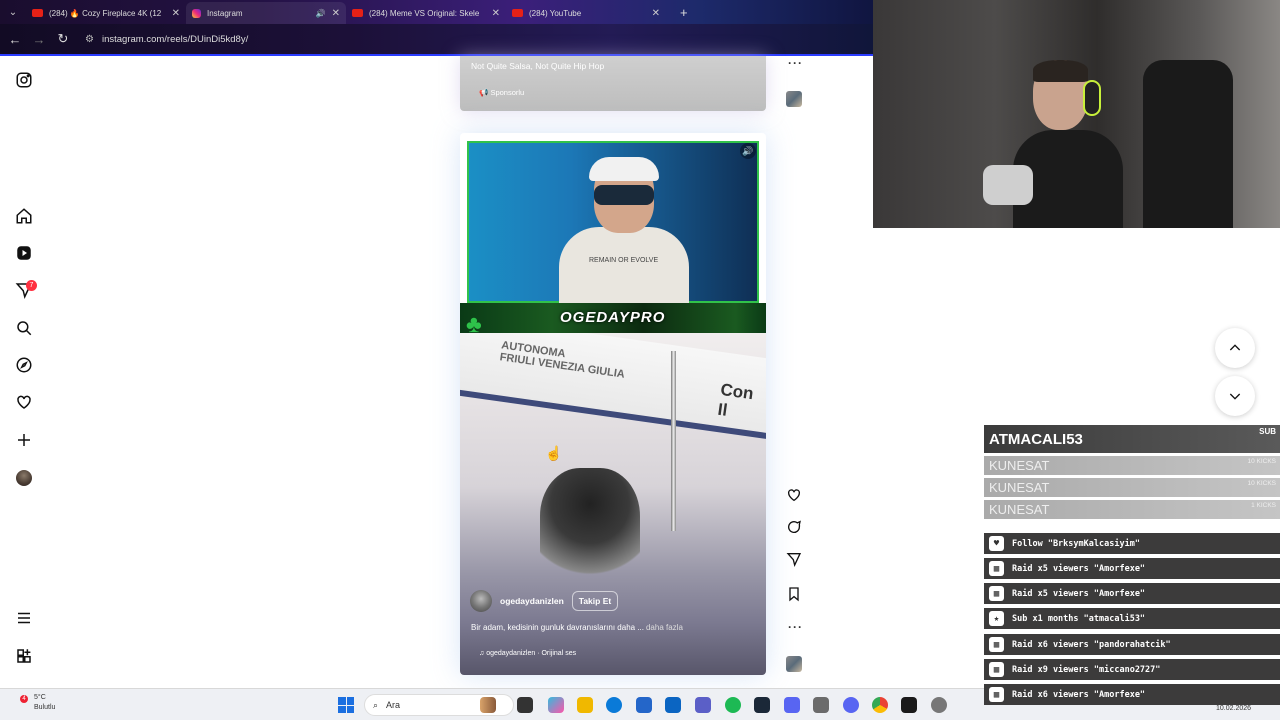  Describe the element at coordinates (703, 705) in the screenshot. I see `teams-icon` at that location.